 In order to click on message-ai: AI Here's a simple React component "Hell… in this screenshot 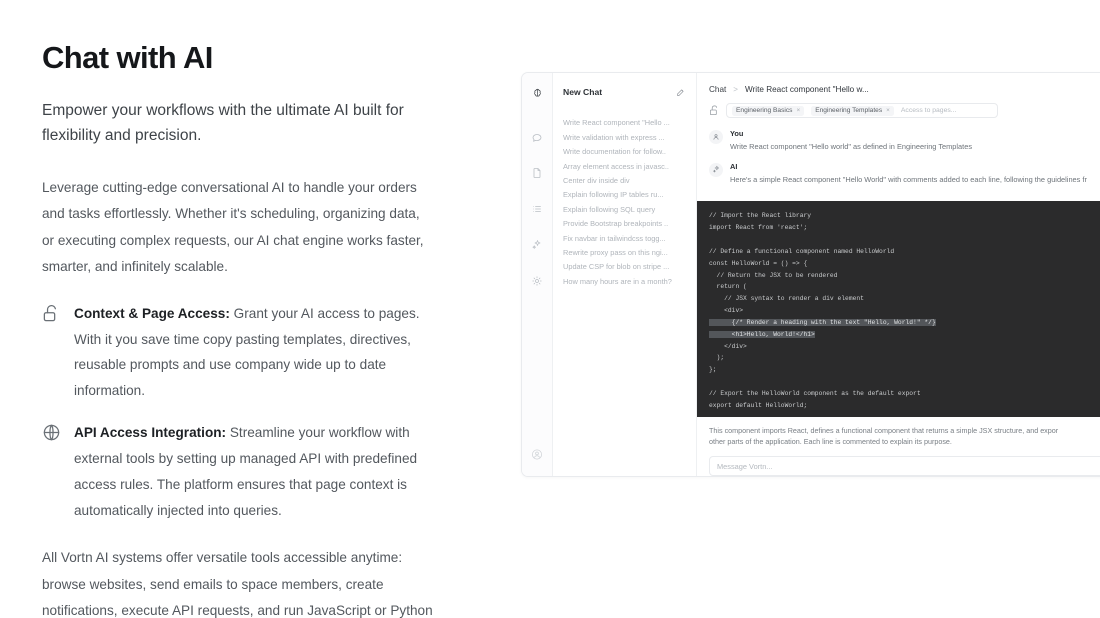, I will do `click(904, 174)`.